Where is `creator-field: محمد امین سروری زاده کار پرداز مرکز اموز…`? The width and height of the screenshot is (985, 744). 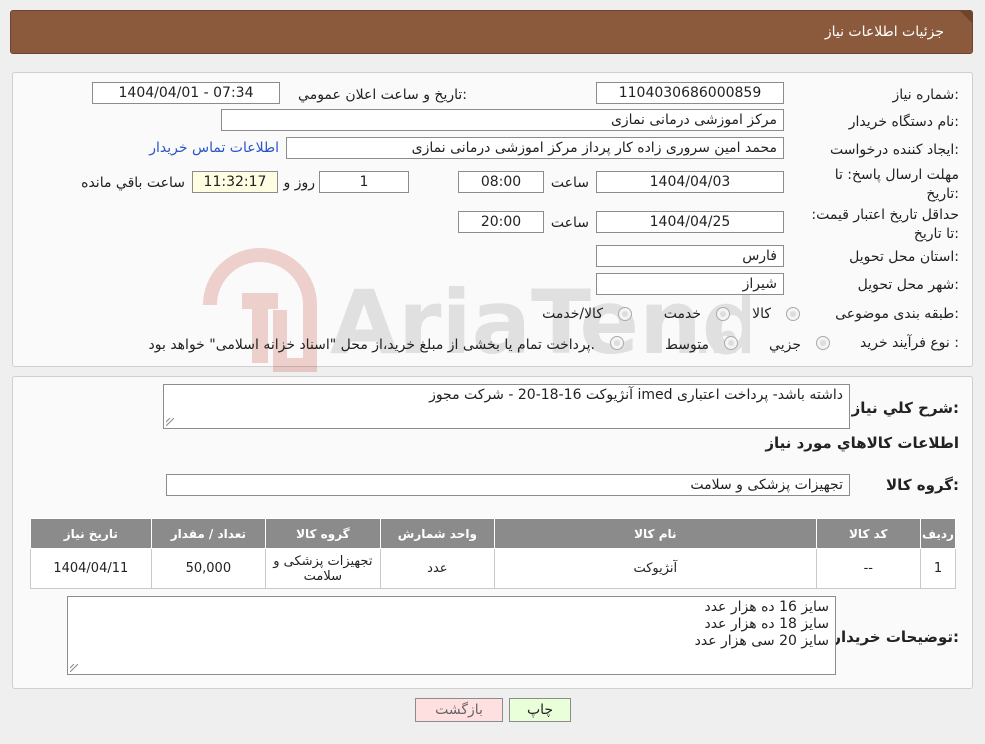 creator-field: محمد امین سروری زاده کار پرداز مرکز اموز… is located at coordinates (535, 148).